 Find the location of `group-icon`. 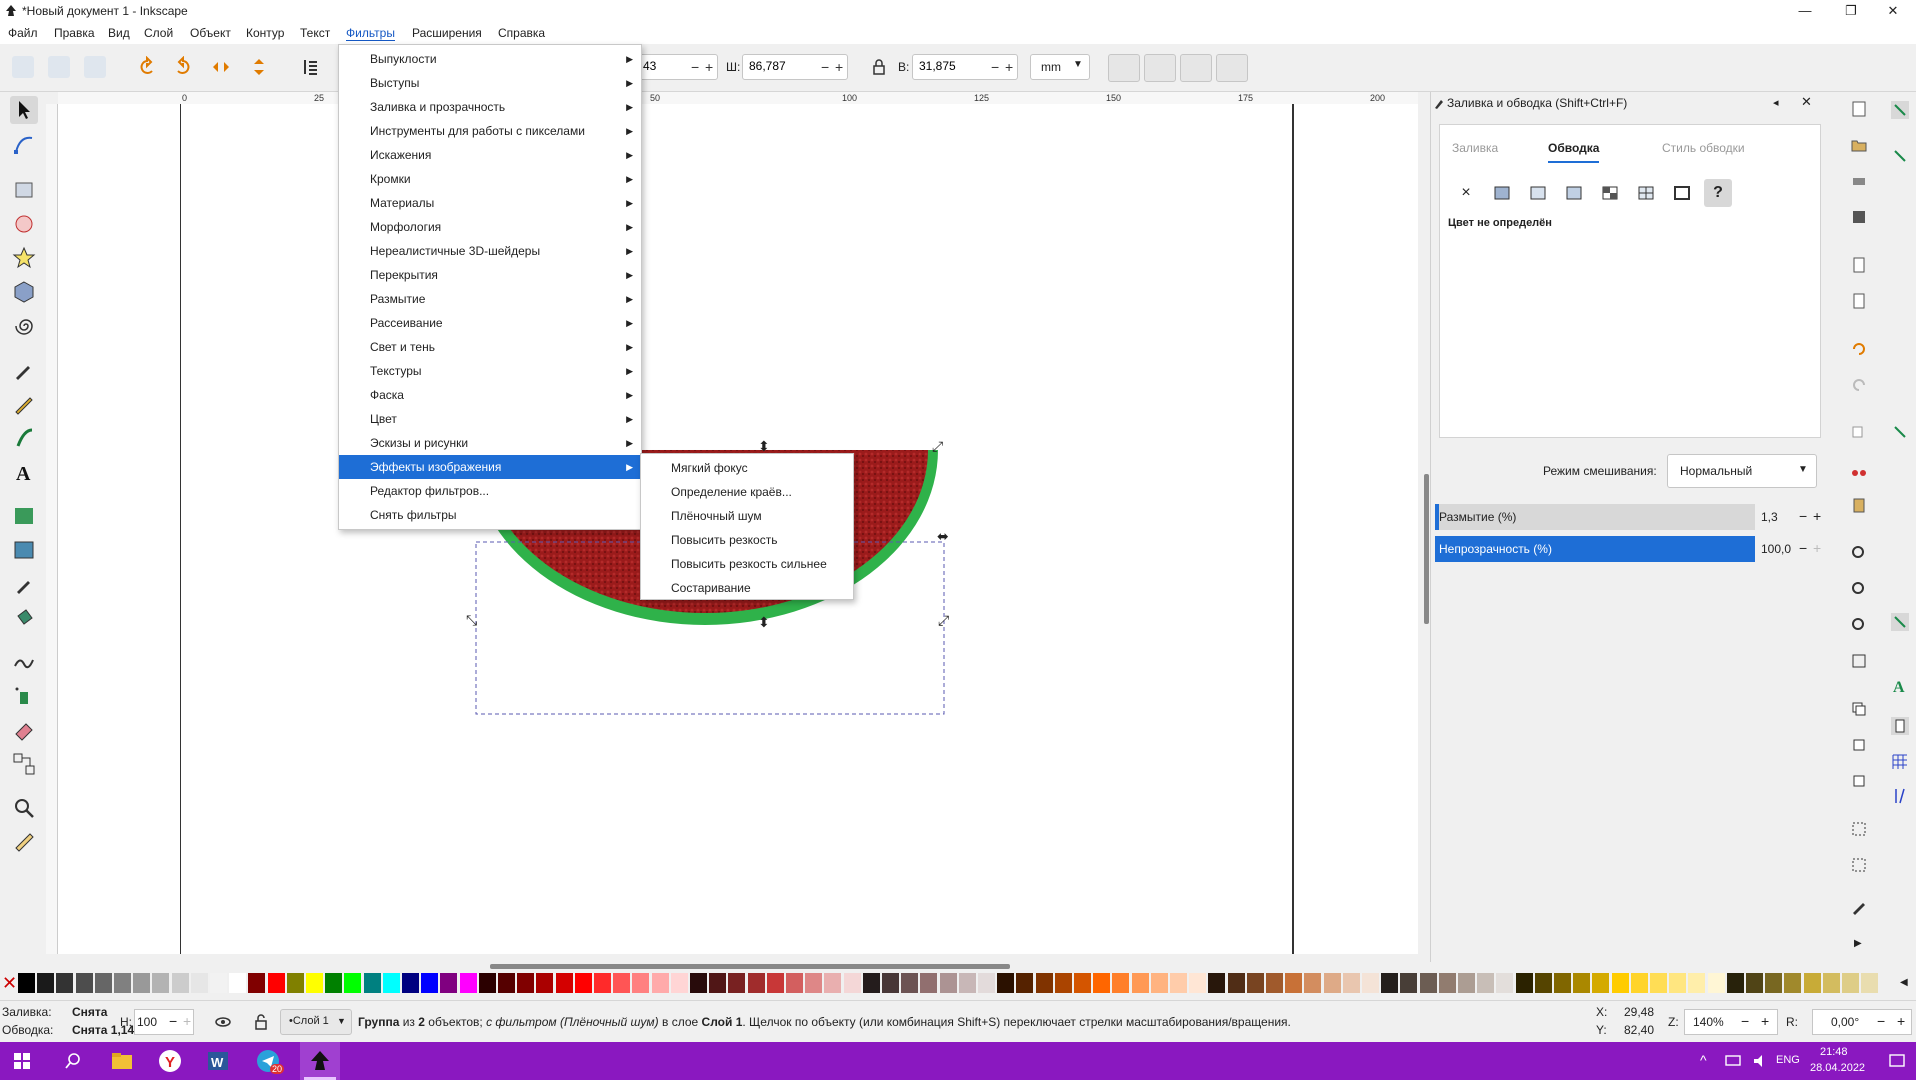

group-icon is located at coordinates (1859, 829).